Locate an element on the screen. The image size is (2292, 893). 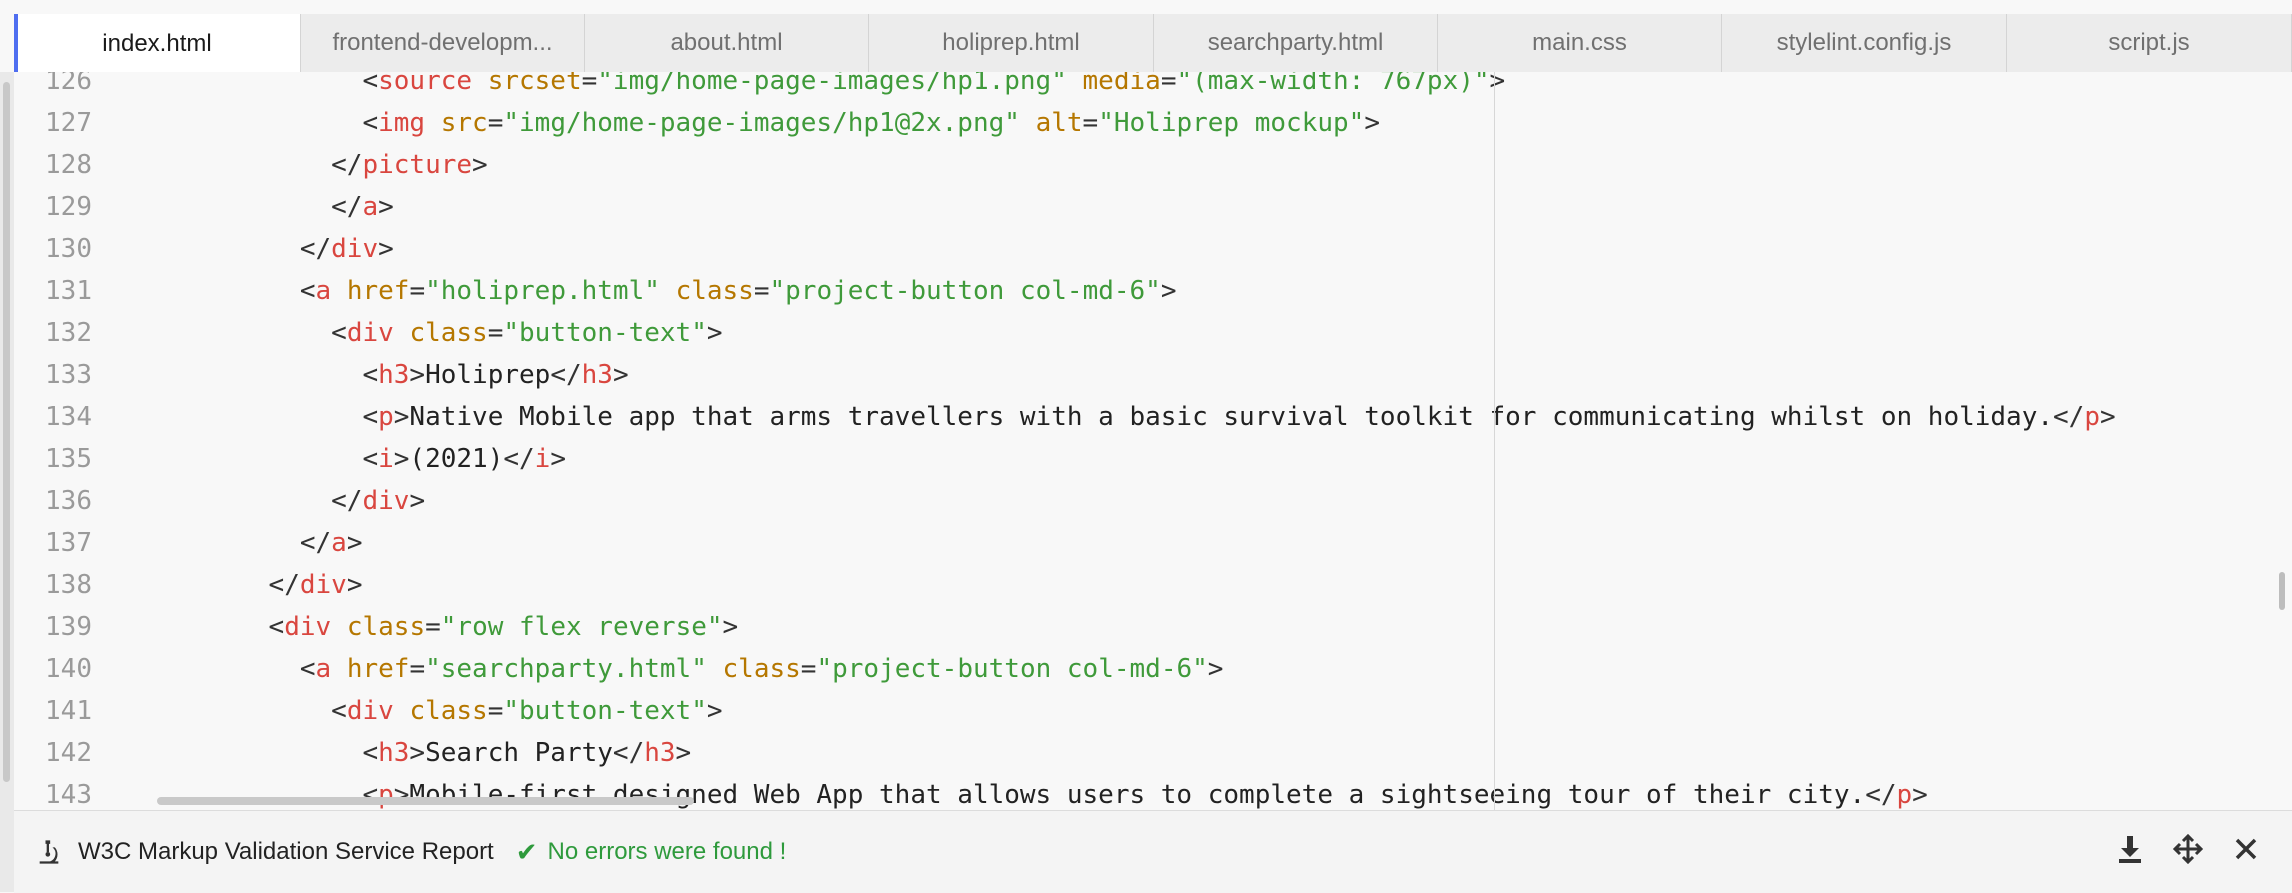
tab-holiprep-html: holiprep.html is located at coordinates (1011, 43).